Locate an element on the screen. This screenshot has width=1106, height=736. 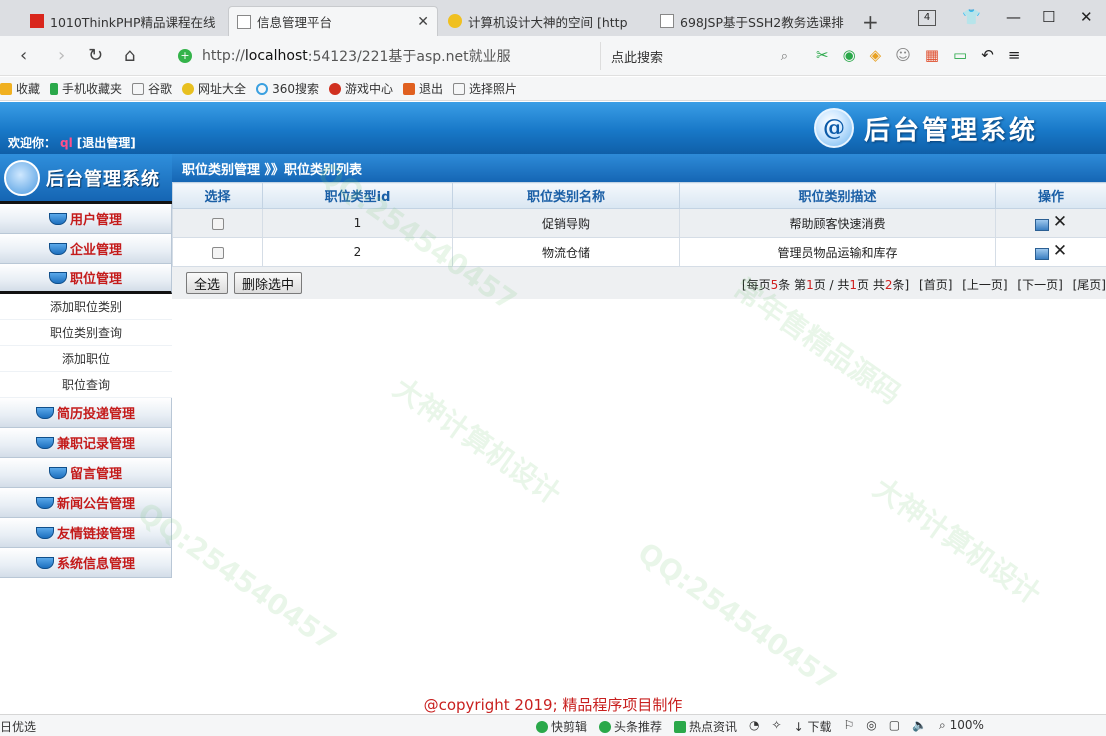
bookmark-item: 游戏中心 is located at coordinates (360, 88).